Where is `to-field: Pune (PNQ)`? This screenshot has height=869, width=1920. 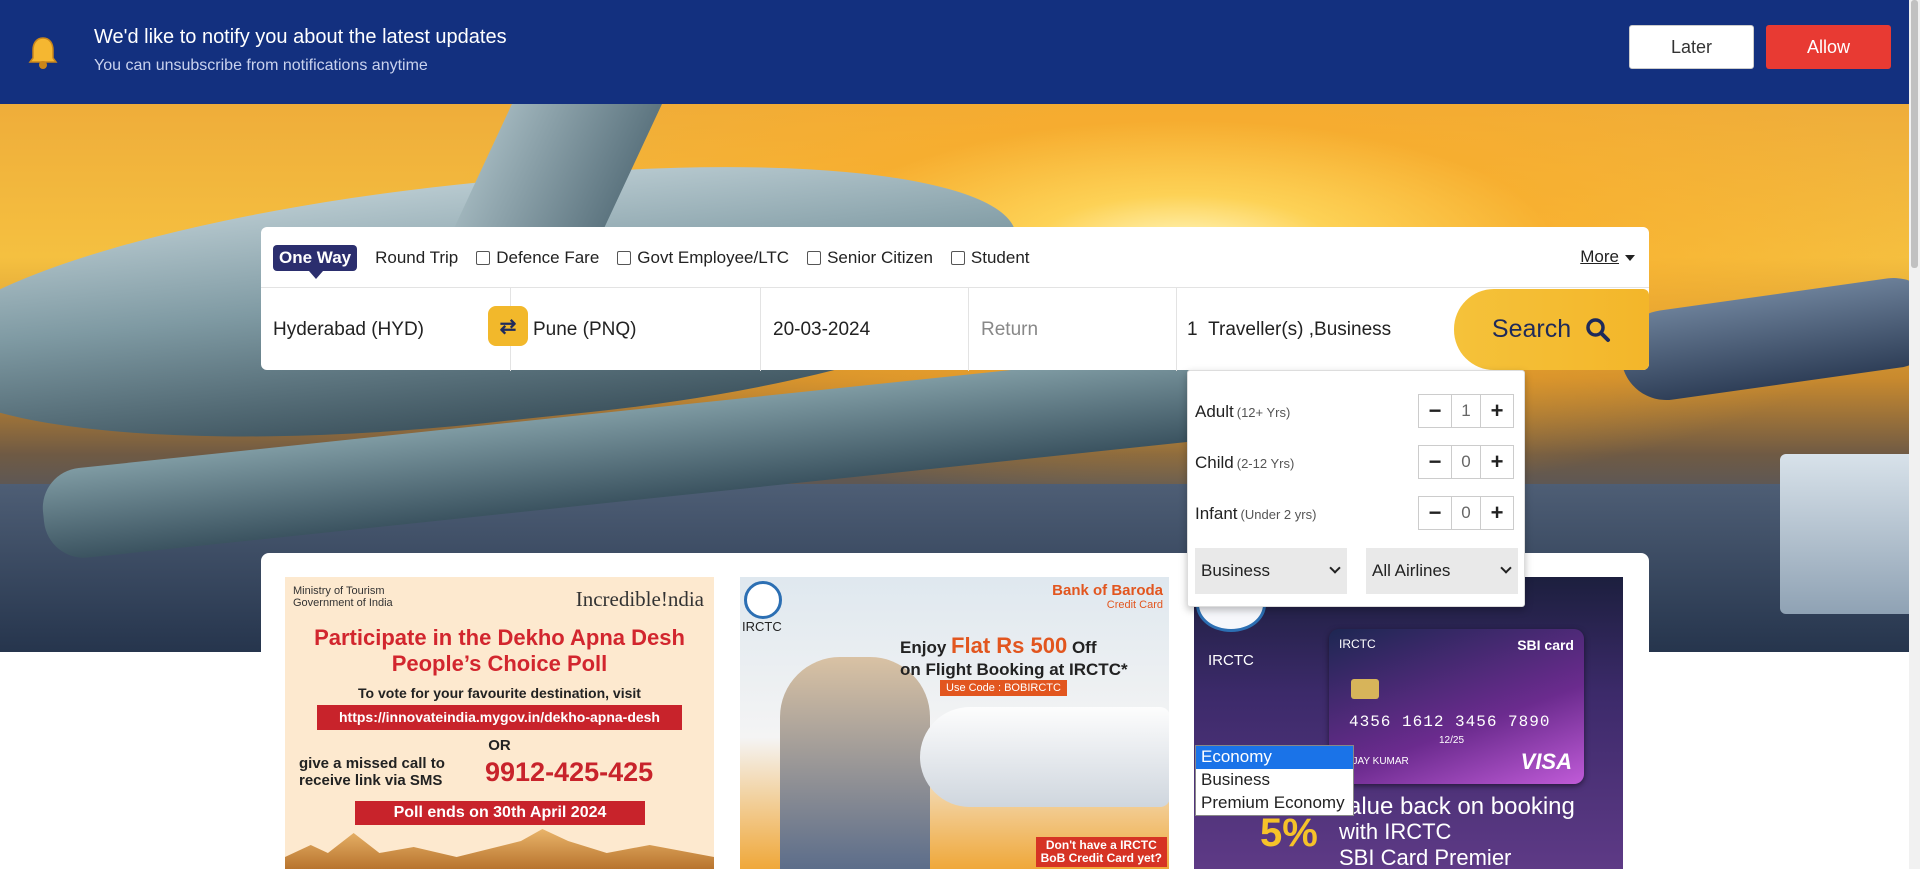
to-field: Pune (PNQ) is located at coordinates (636, 329).